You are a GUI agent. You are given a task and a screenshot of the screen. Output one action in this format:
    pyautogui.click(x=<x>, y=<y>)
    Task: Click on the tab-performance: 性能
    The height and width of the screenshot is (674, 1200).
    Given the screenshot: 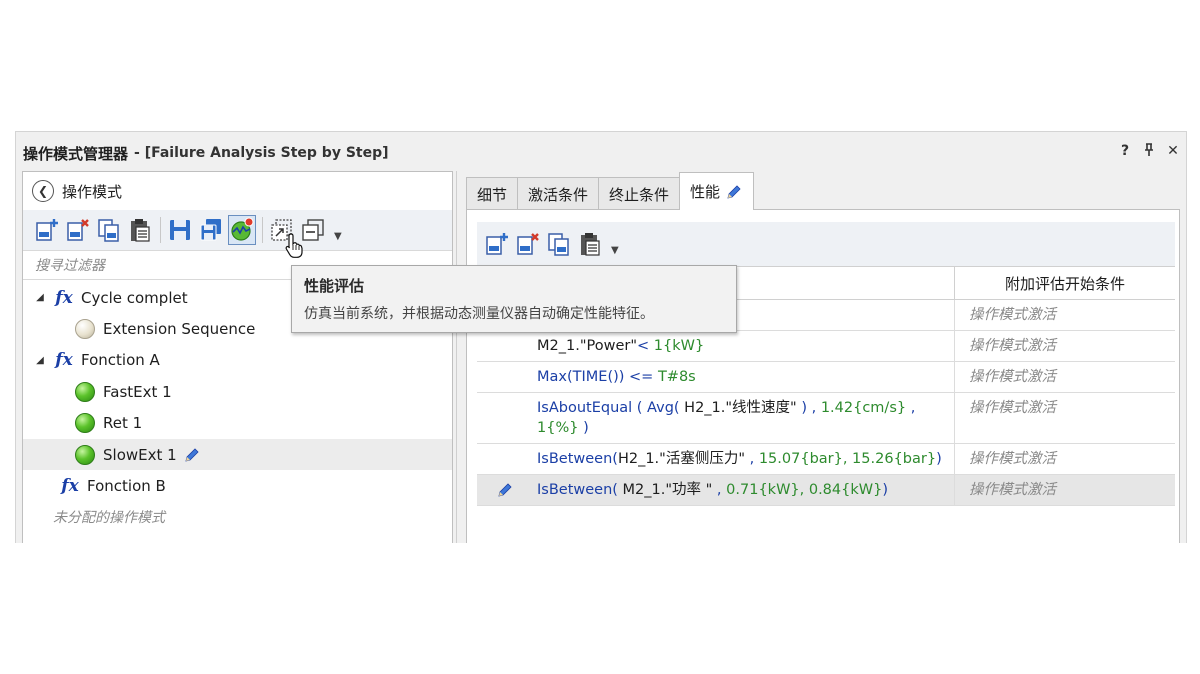 What is the action you would take?
    pyautogui.click(x=717, y=191)
    